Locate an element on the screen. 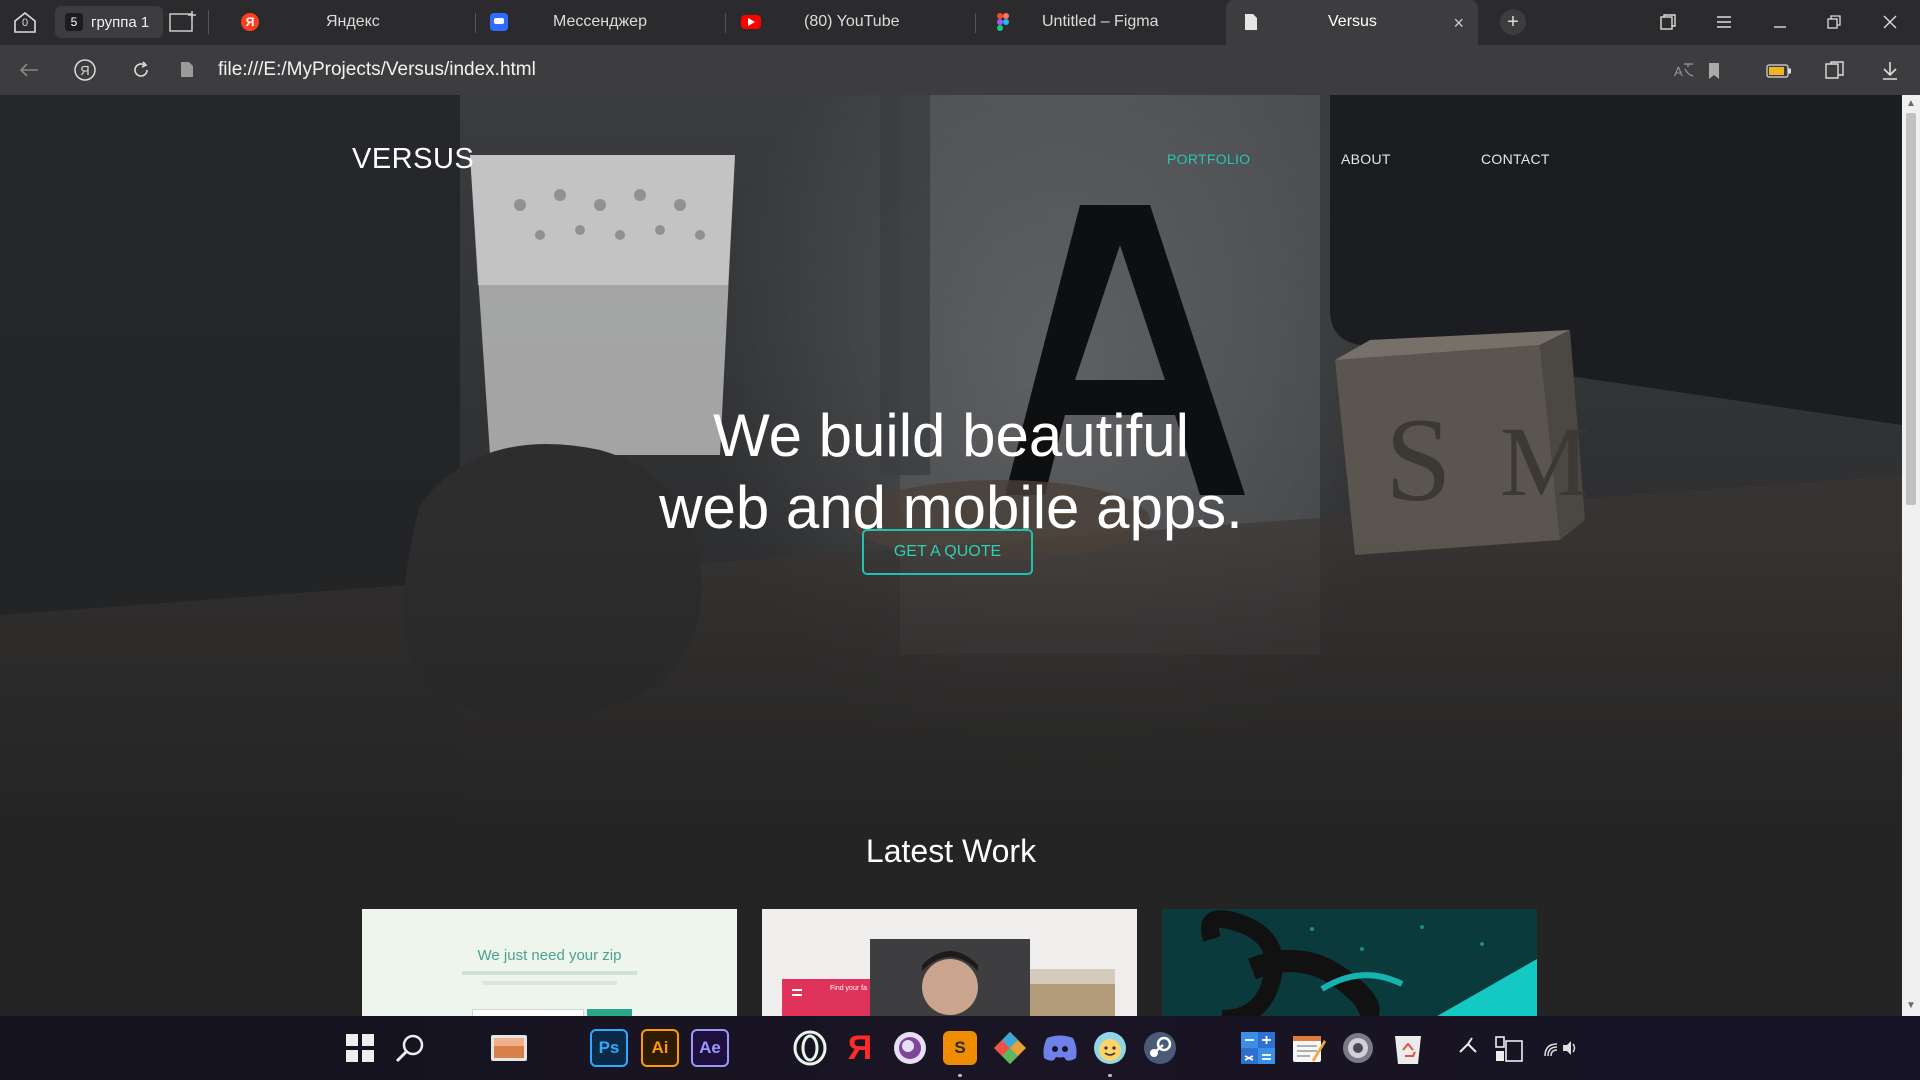 Image resolution: width=1920 pixels, height=1080 pixels. scroll-down-icon: ▼ is located at coordinates (1911, 1005).